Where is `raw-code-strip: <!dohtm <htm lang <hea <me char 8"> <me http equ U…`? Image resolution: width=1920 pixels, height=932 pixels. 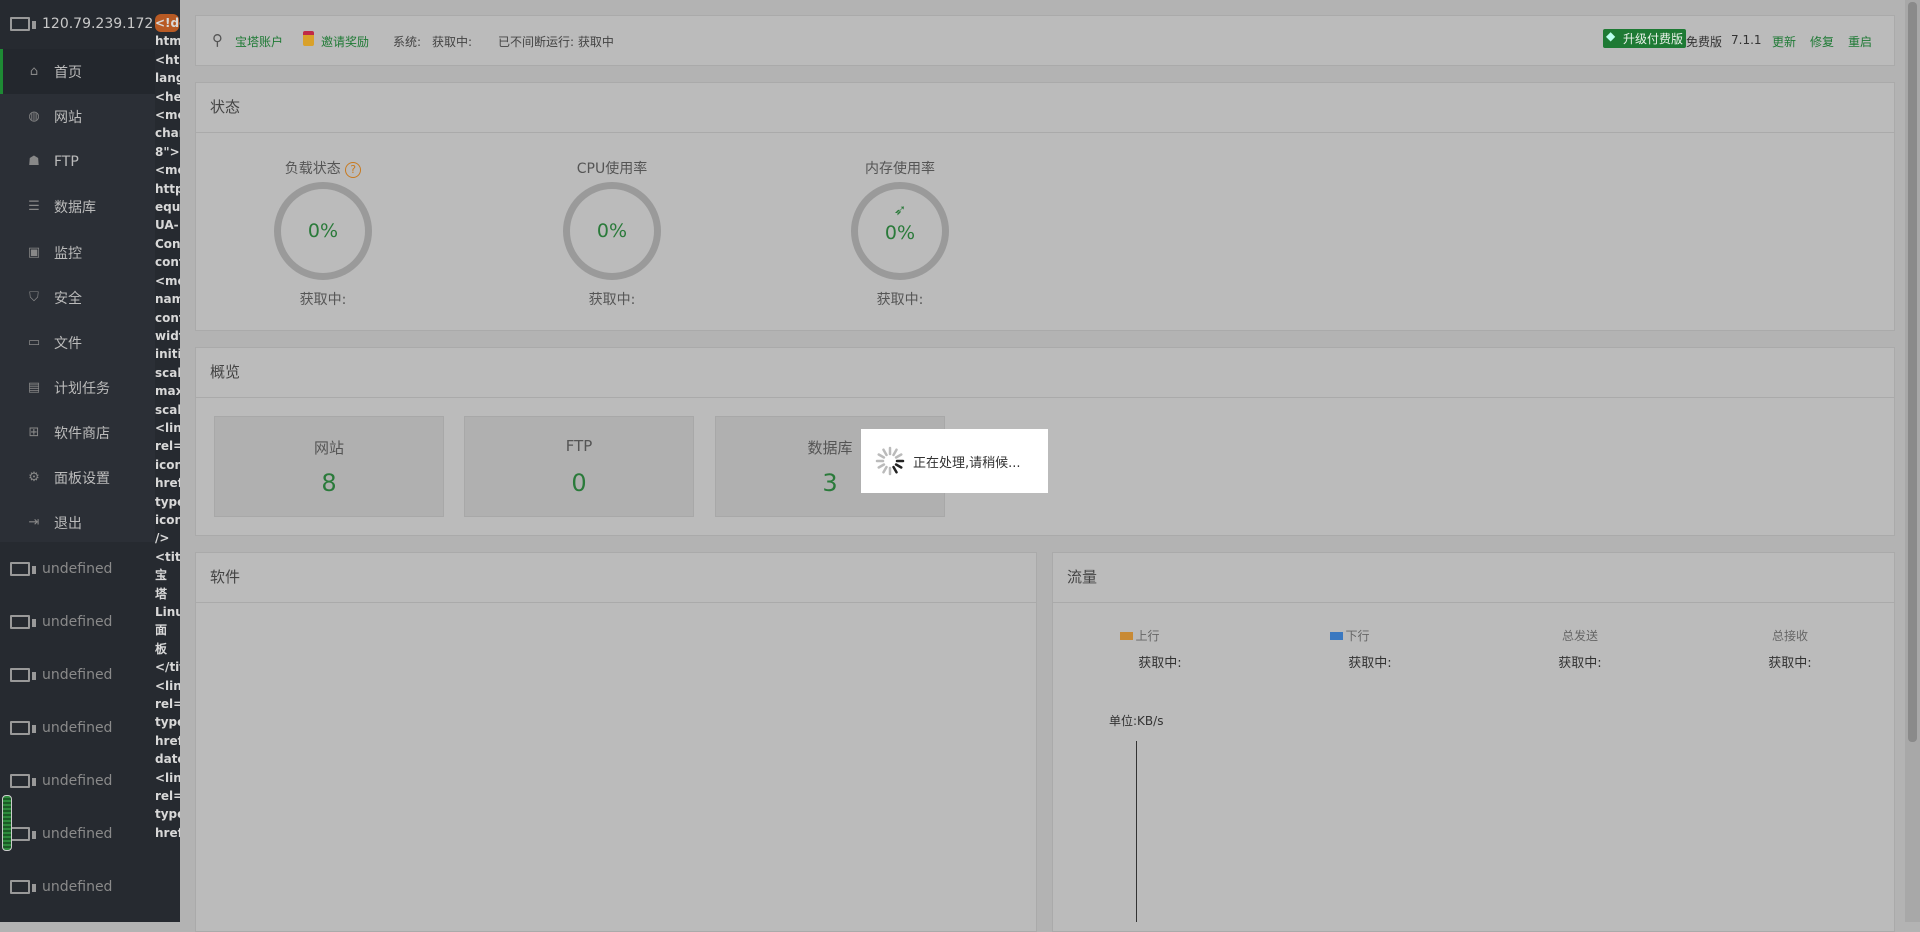
raw-code-strip: <!dohtm <htm lang <hea <me char 8"> <me http equ U… is located at coordinates (167, 461).